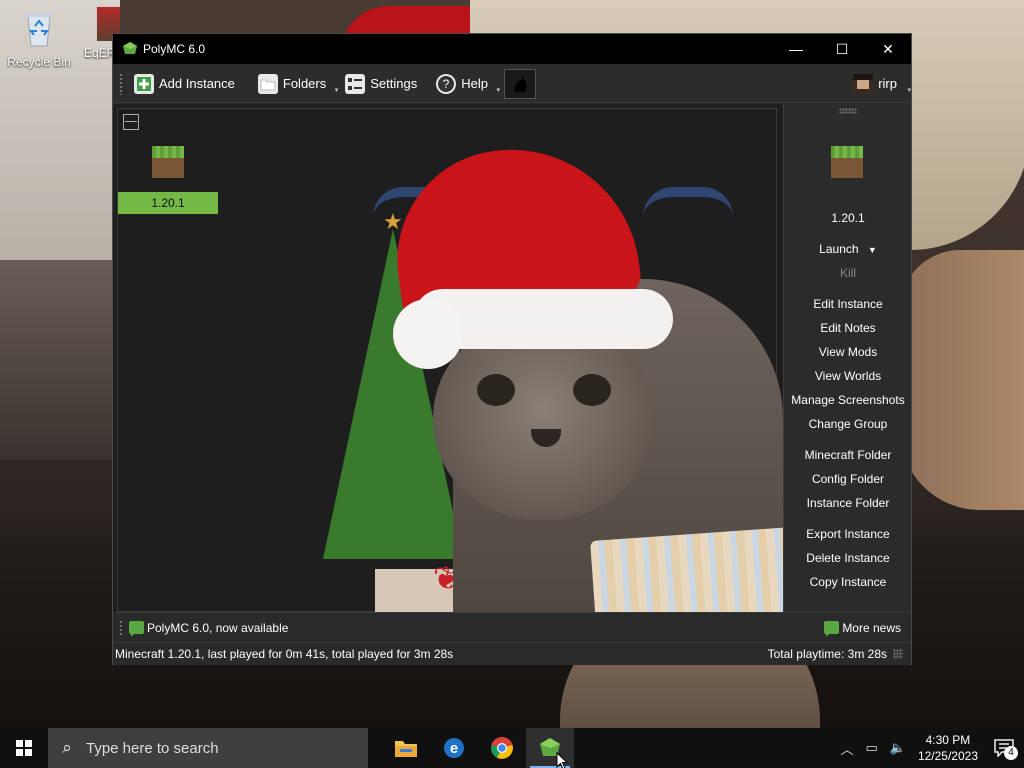  What do you see at coordinates (39, 62) in the screenshot?
I see `desktop-icon-label: Recycle Bin` at bounding box center [39, 62].